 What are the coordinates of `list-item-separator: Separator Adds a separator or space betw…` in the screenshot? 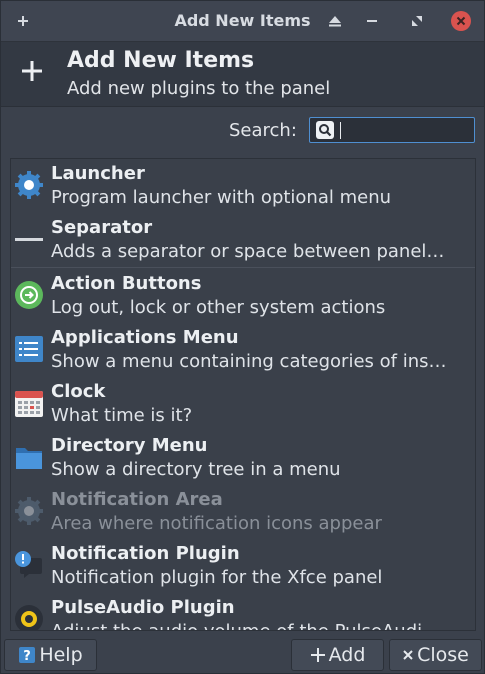 It's located at (243, 240).